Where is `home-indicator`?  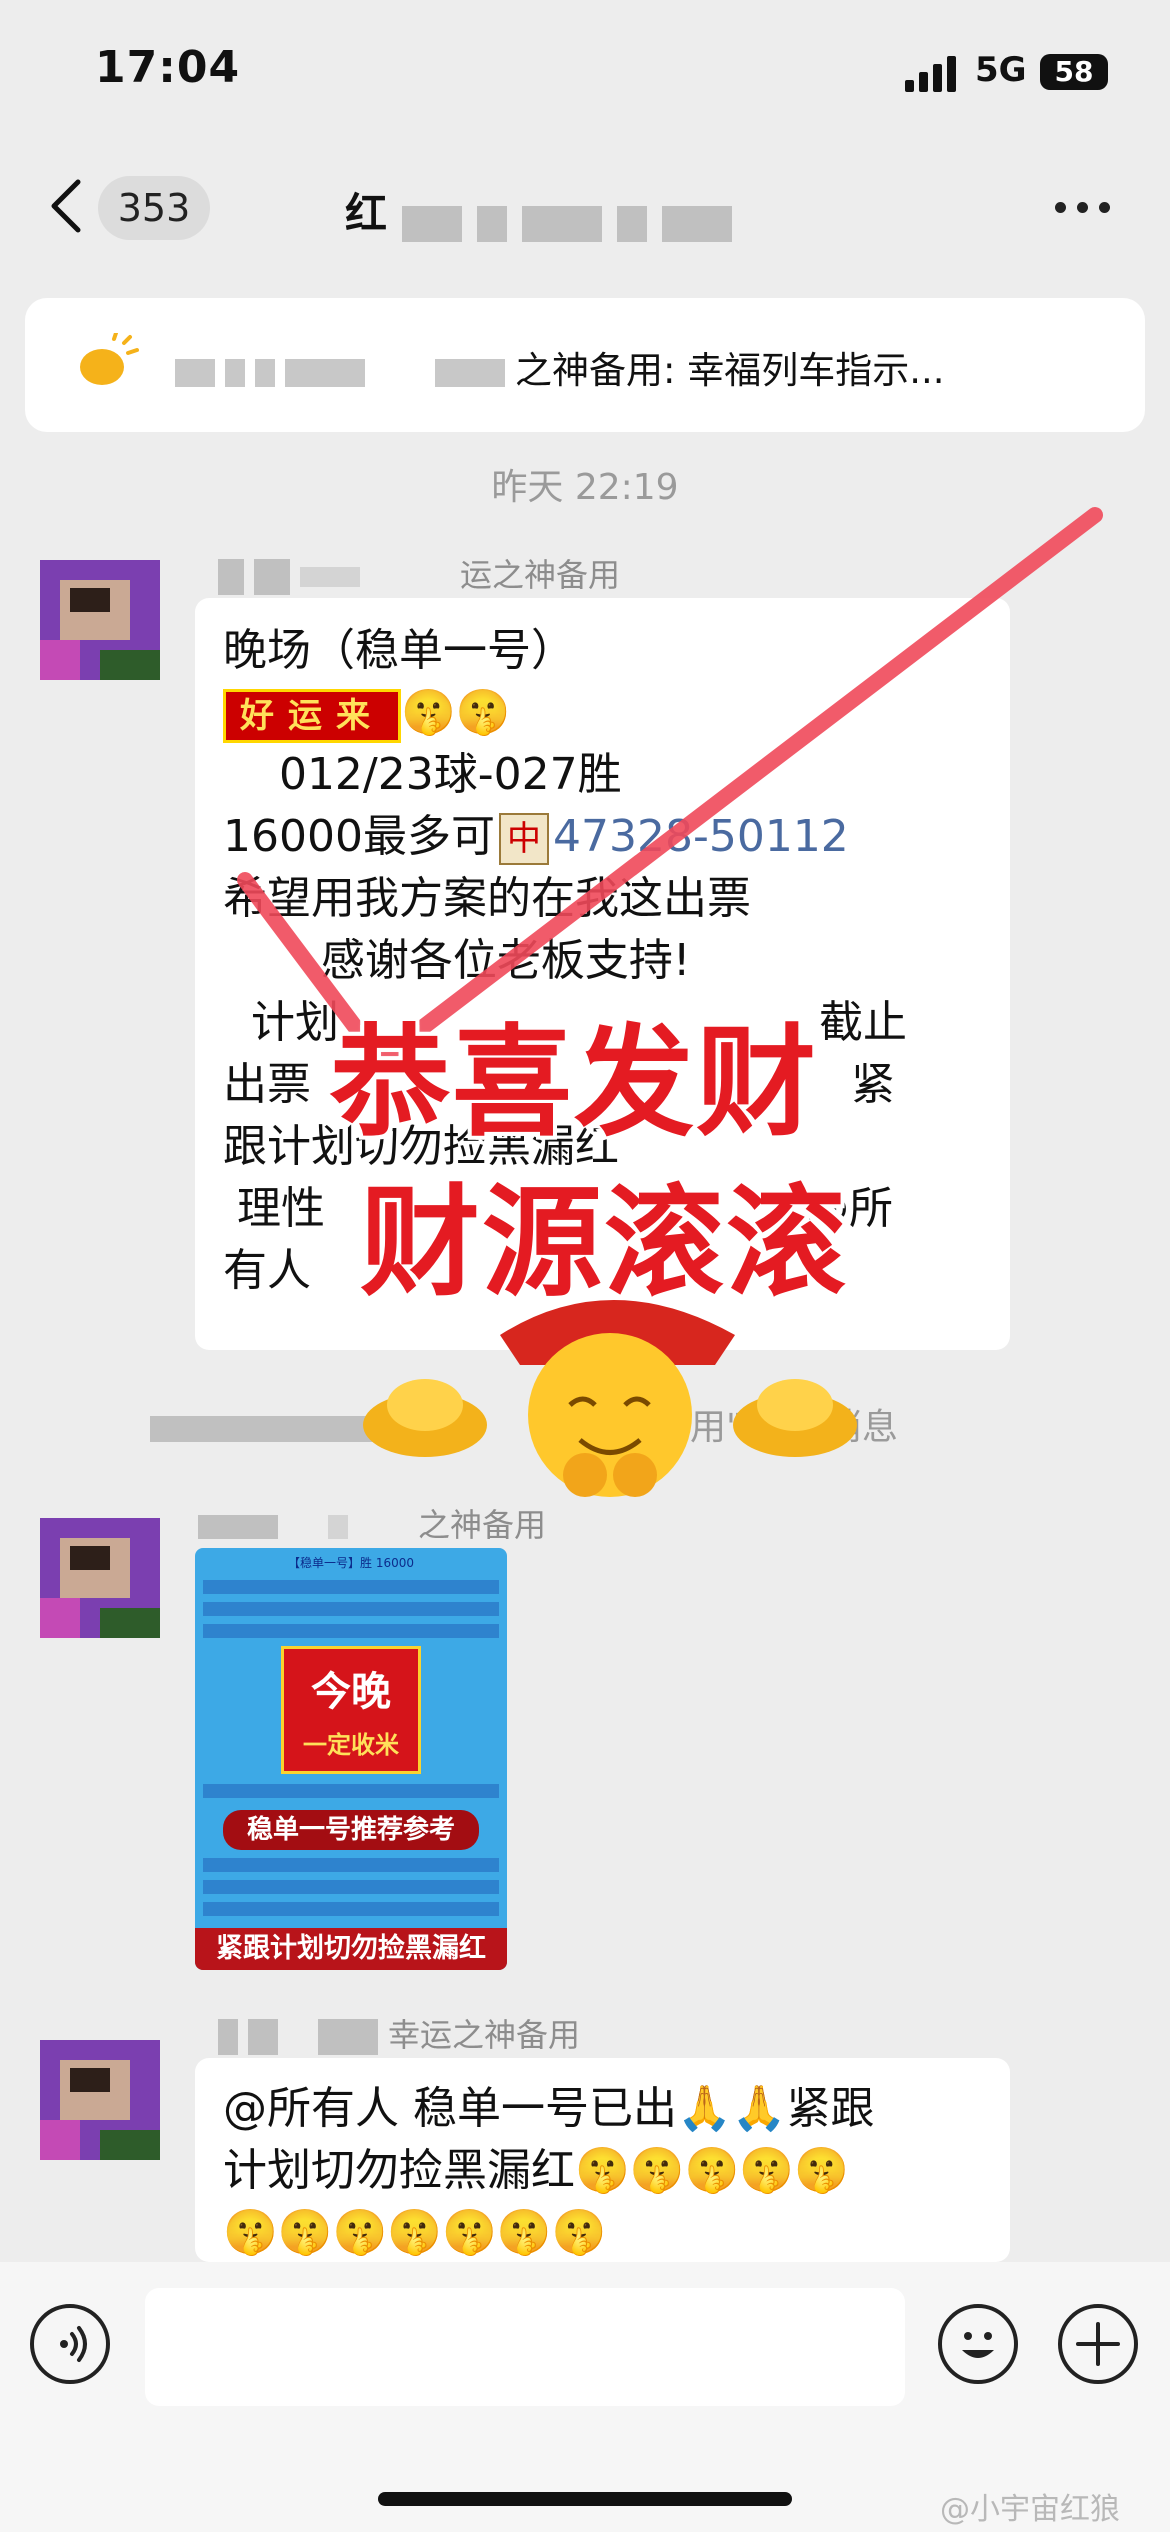 home-indicator is located at coordinates (585, 2499).